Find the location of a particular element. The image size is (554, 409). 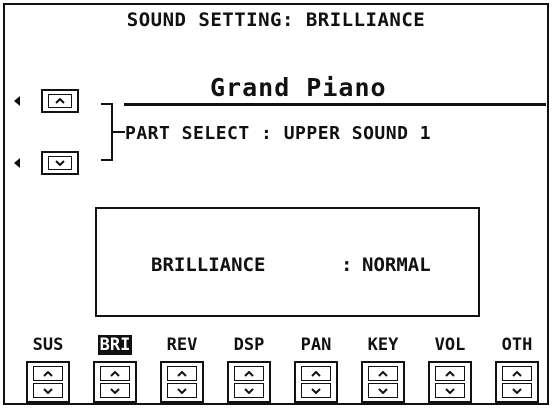

part-down-button is located at coordinates (60, 163).